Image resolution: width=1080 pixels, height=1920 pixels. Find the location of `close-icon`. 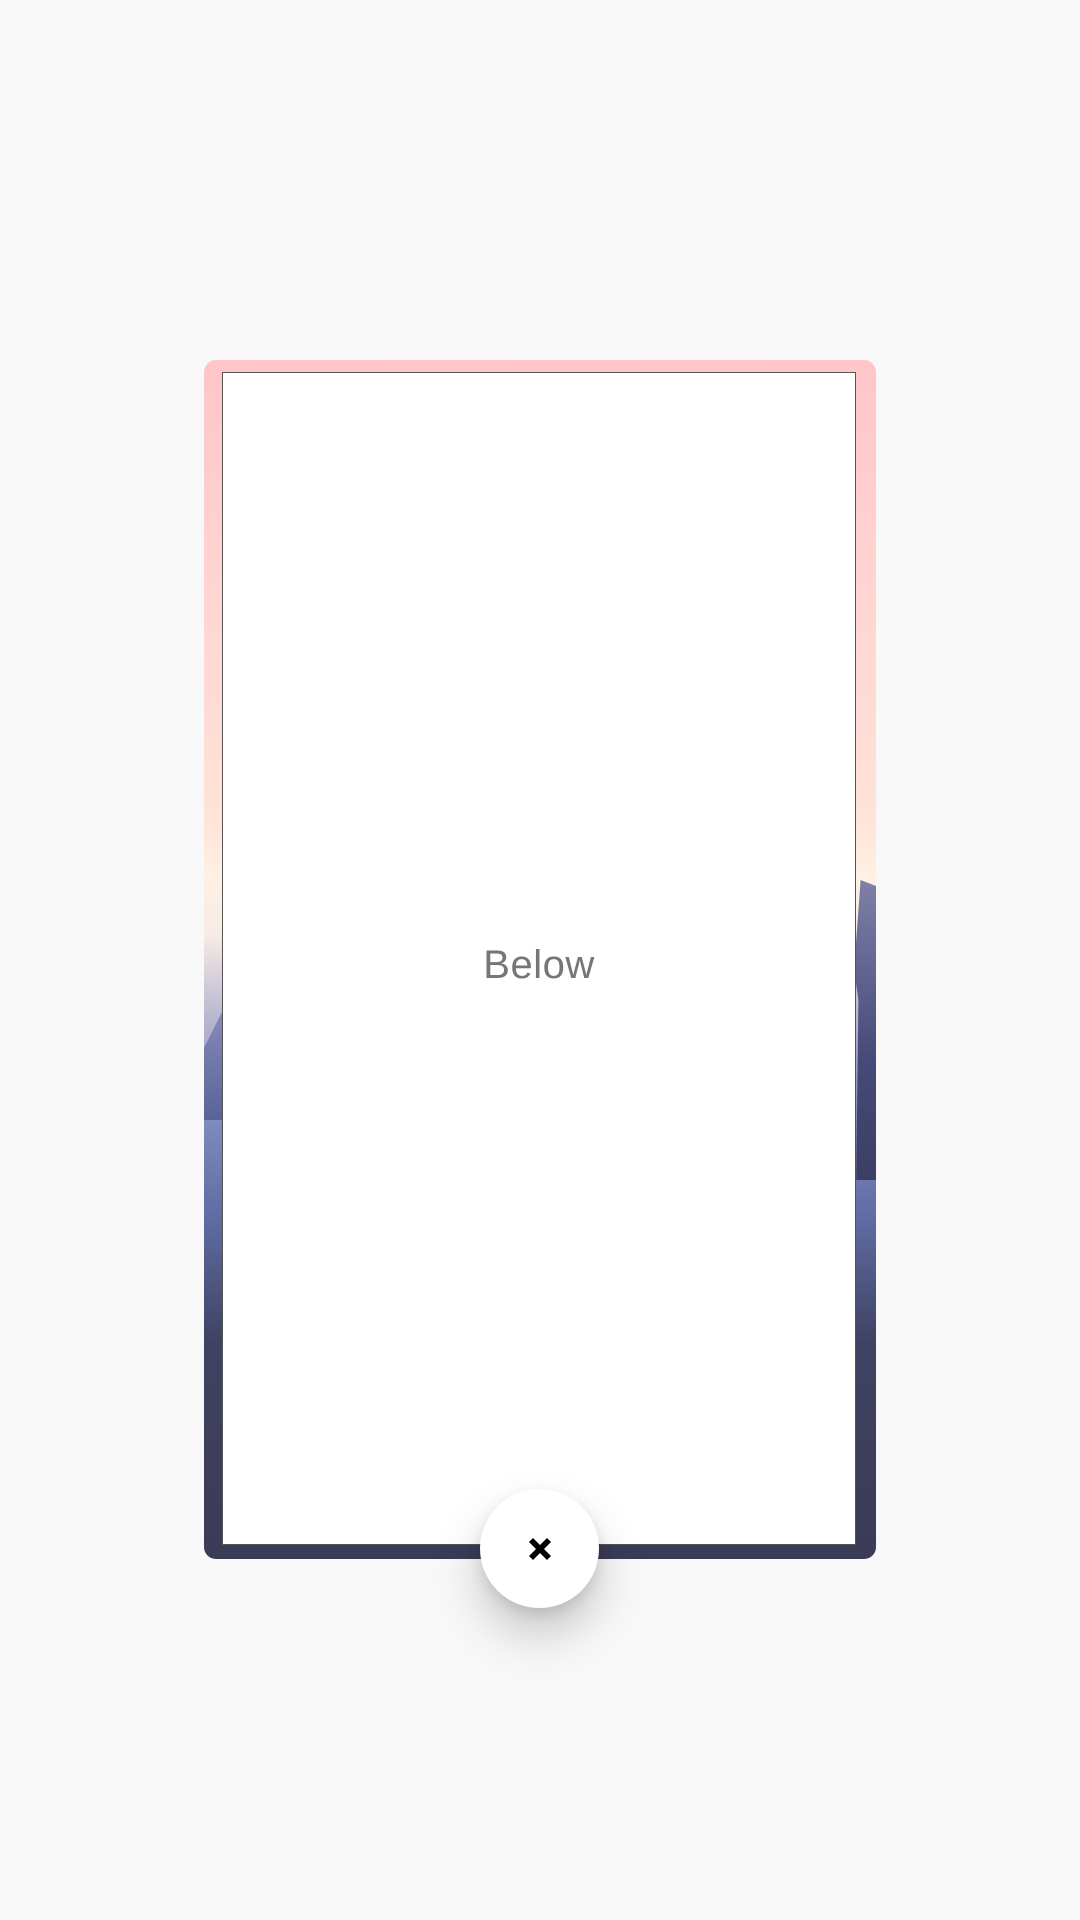

close-icon is located at coordinates (539, 1548).